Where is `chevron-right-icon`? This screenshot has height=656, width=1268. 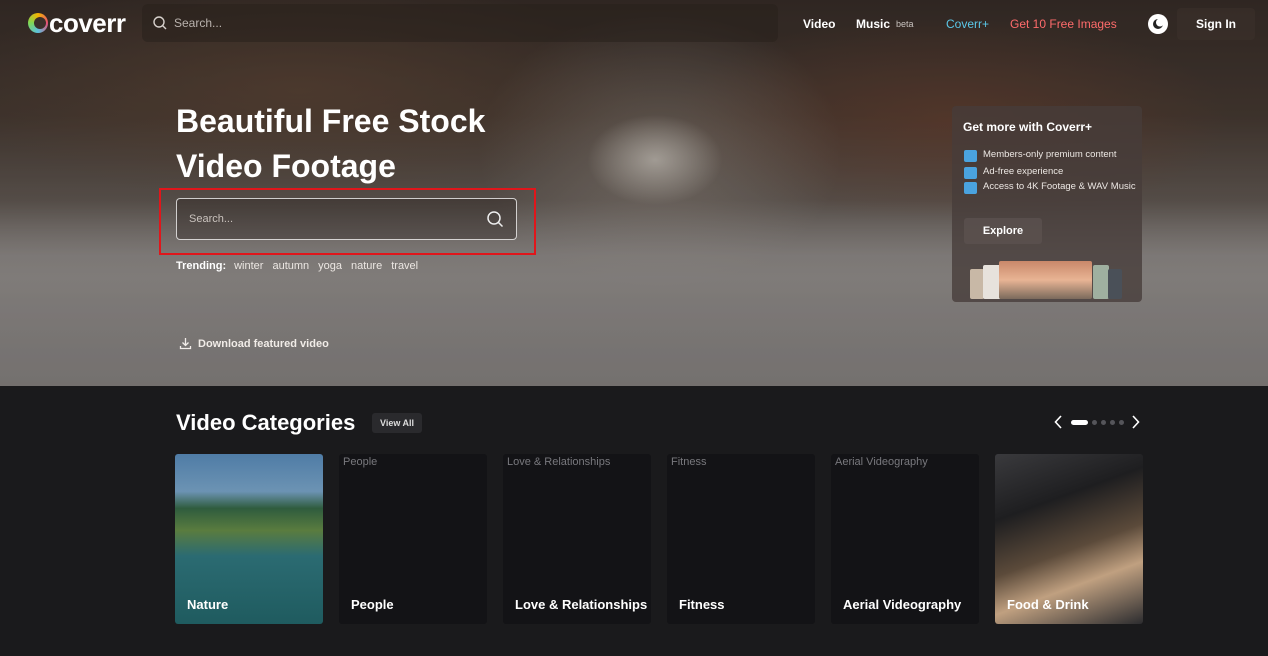 chevron-right-icon is located at coordinates (1135, 422).